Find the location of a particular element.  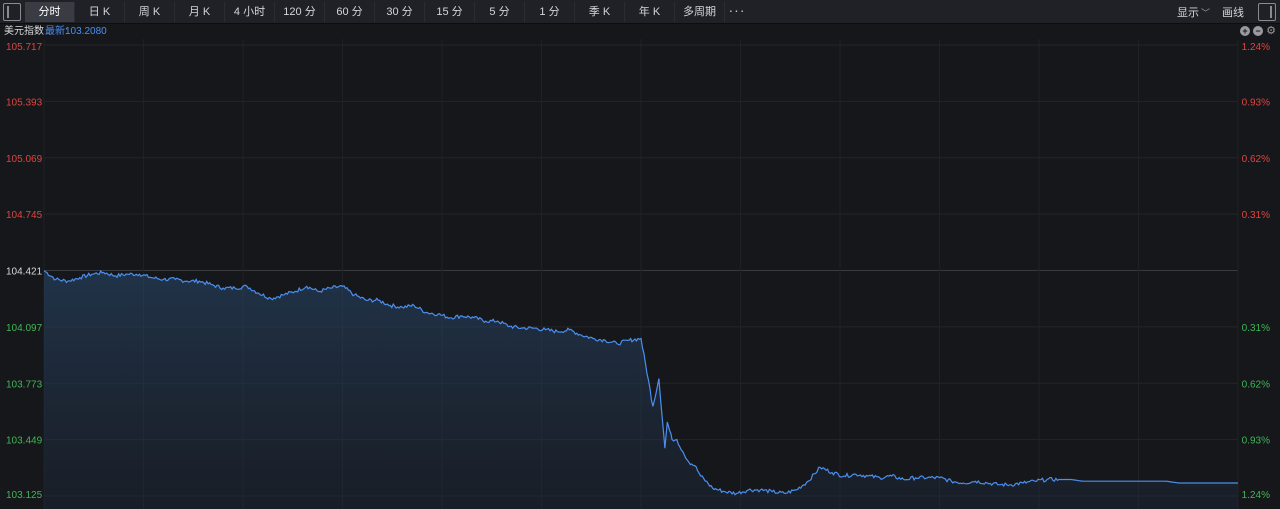

y-tick-label: 105.393 is located at coordinates (24, 102).